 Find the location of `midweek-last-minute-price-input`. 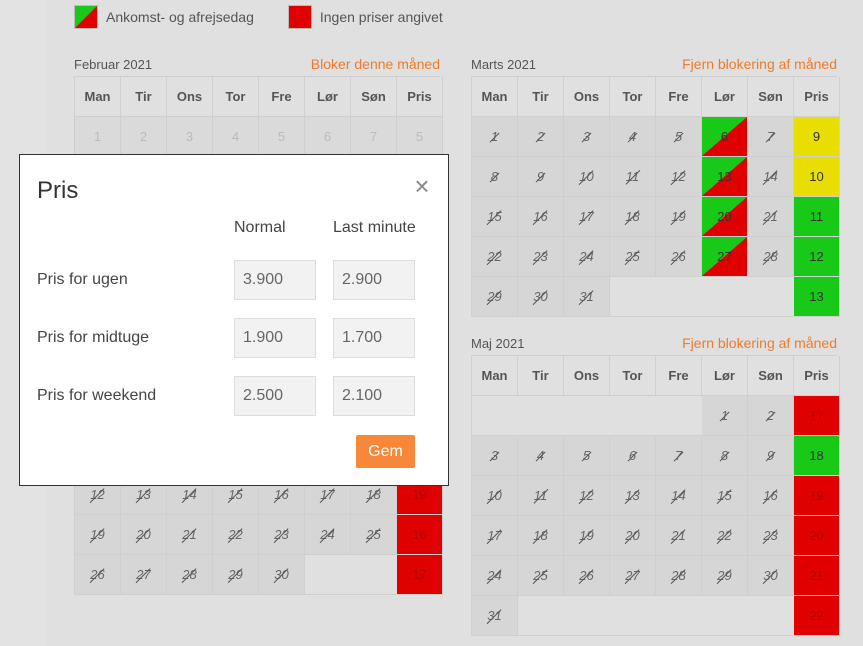

midweek-last-minute-price-input is located at coordinates (374, 338).